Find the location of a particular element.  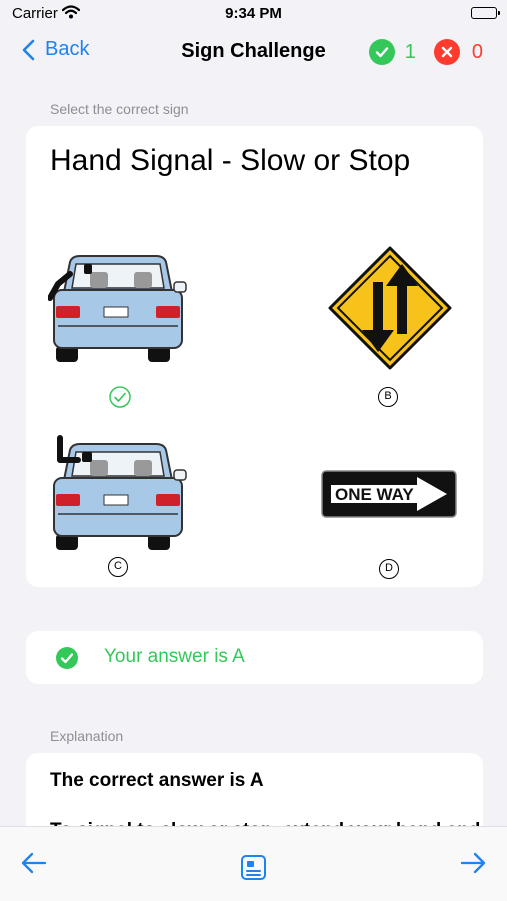

check-circle-icon is located at coordinates (67, 658).